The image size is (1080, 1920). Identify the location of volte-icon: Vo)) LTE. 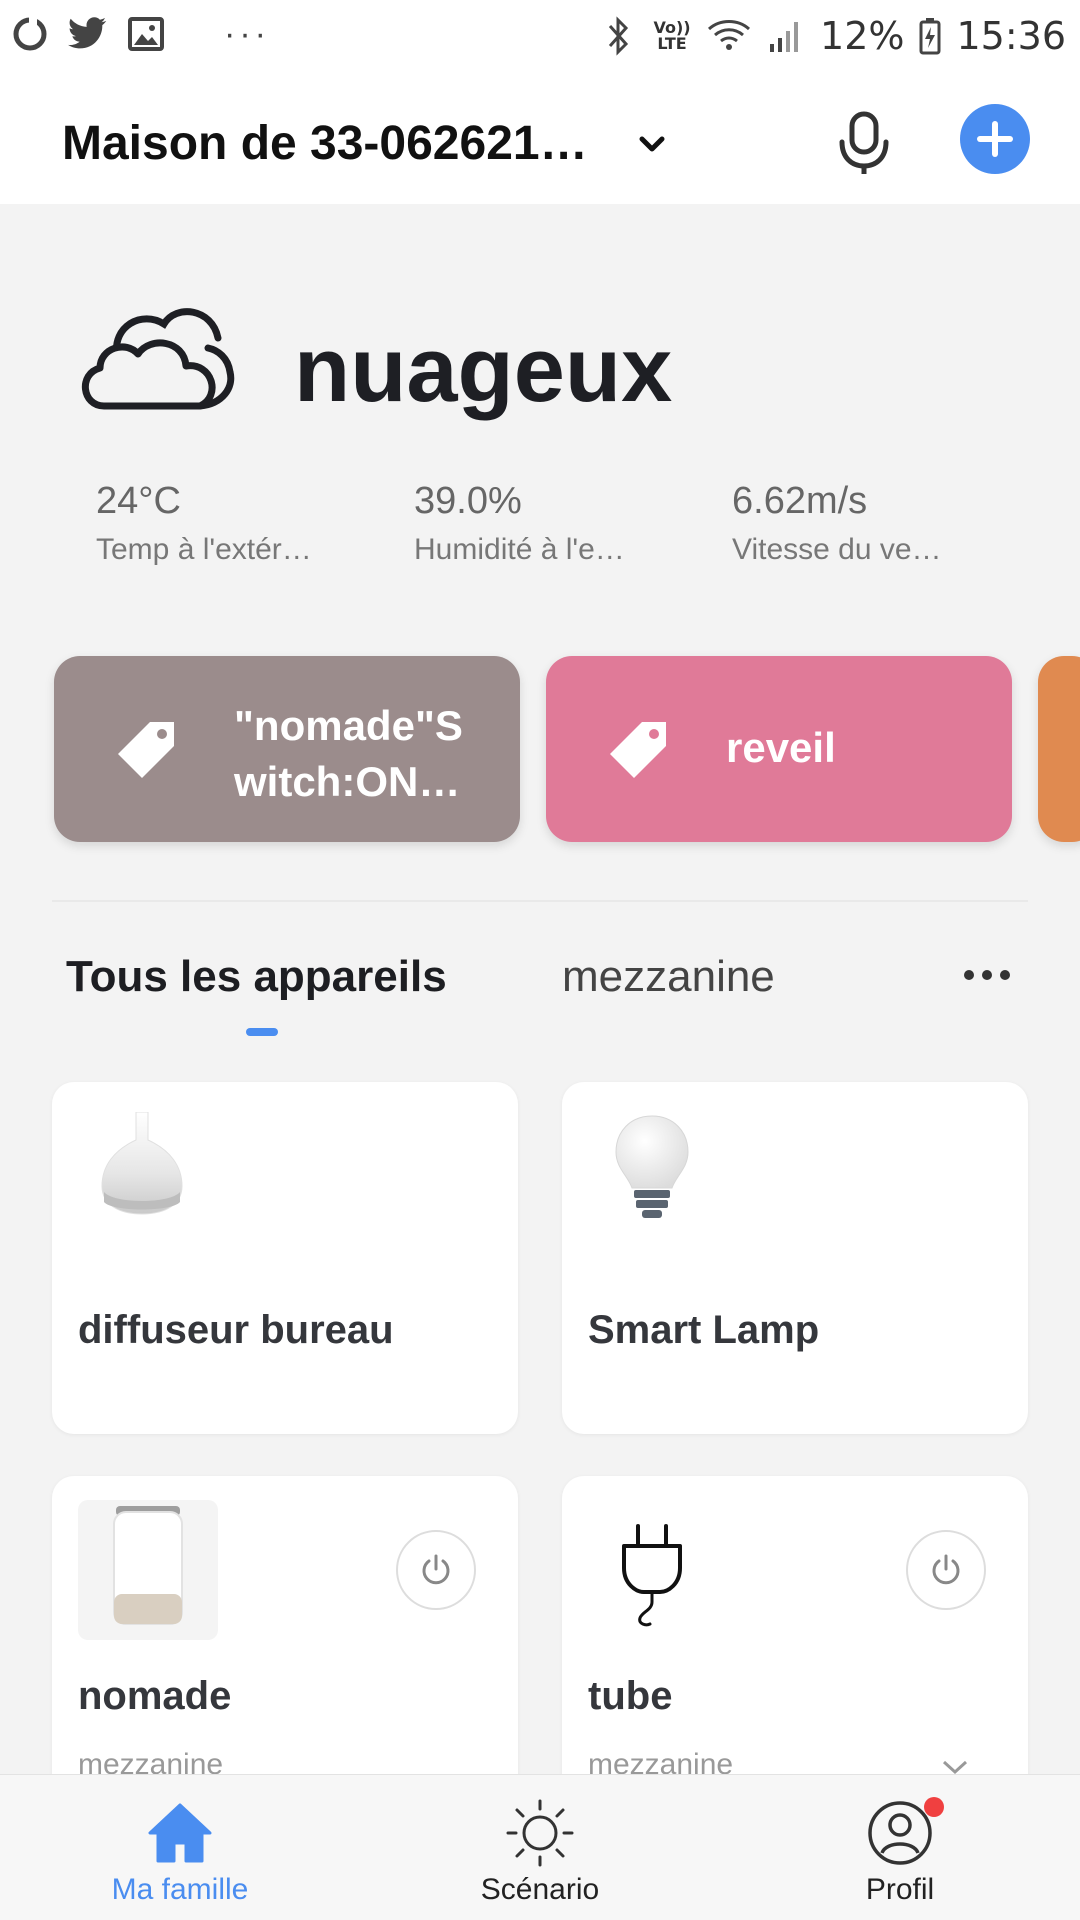
(672, 35).